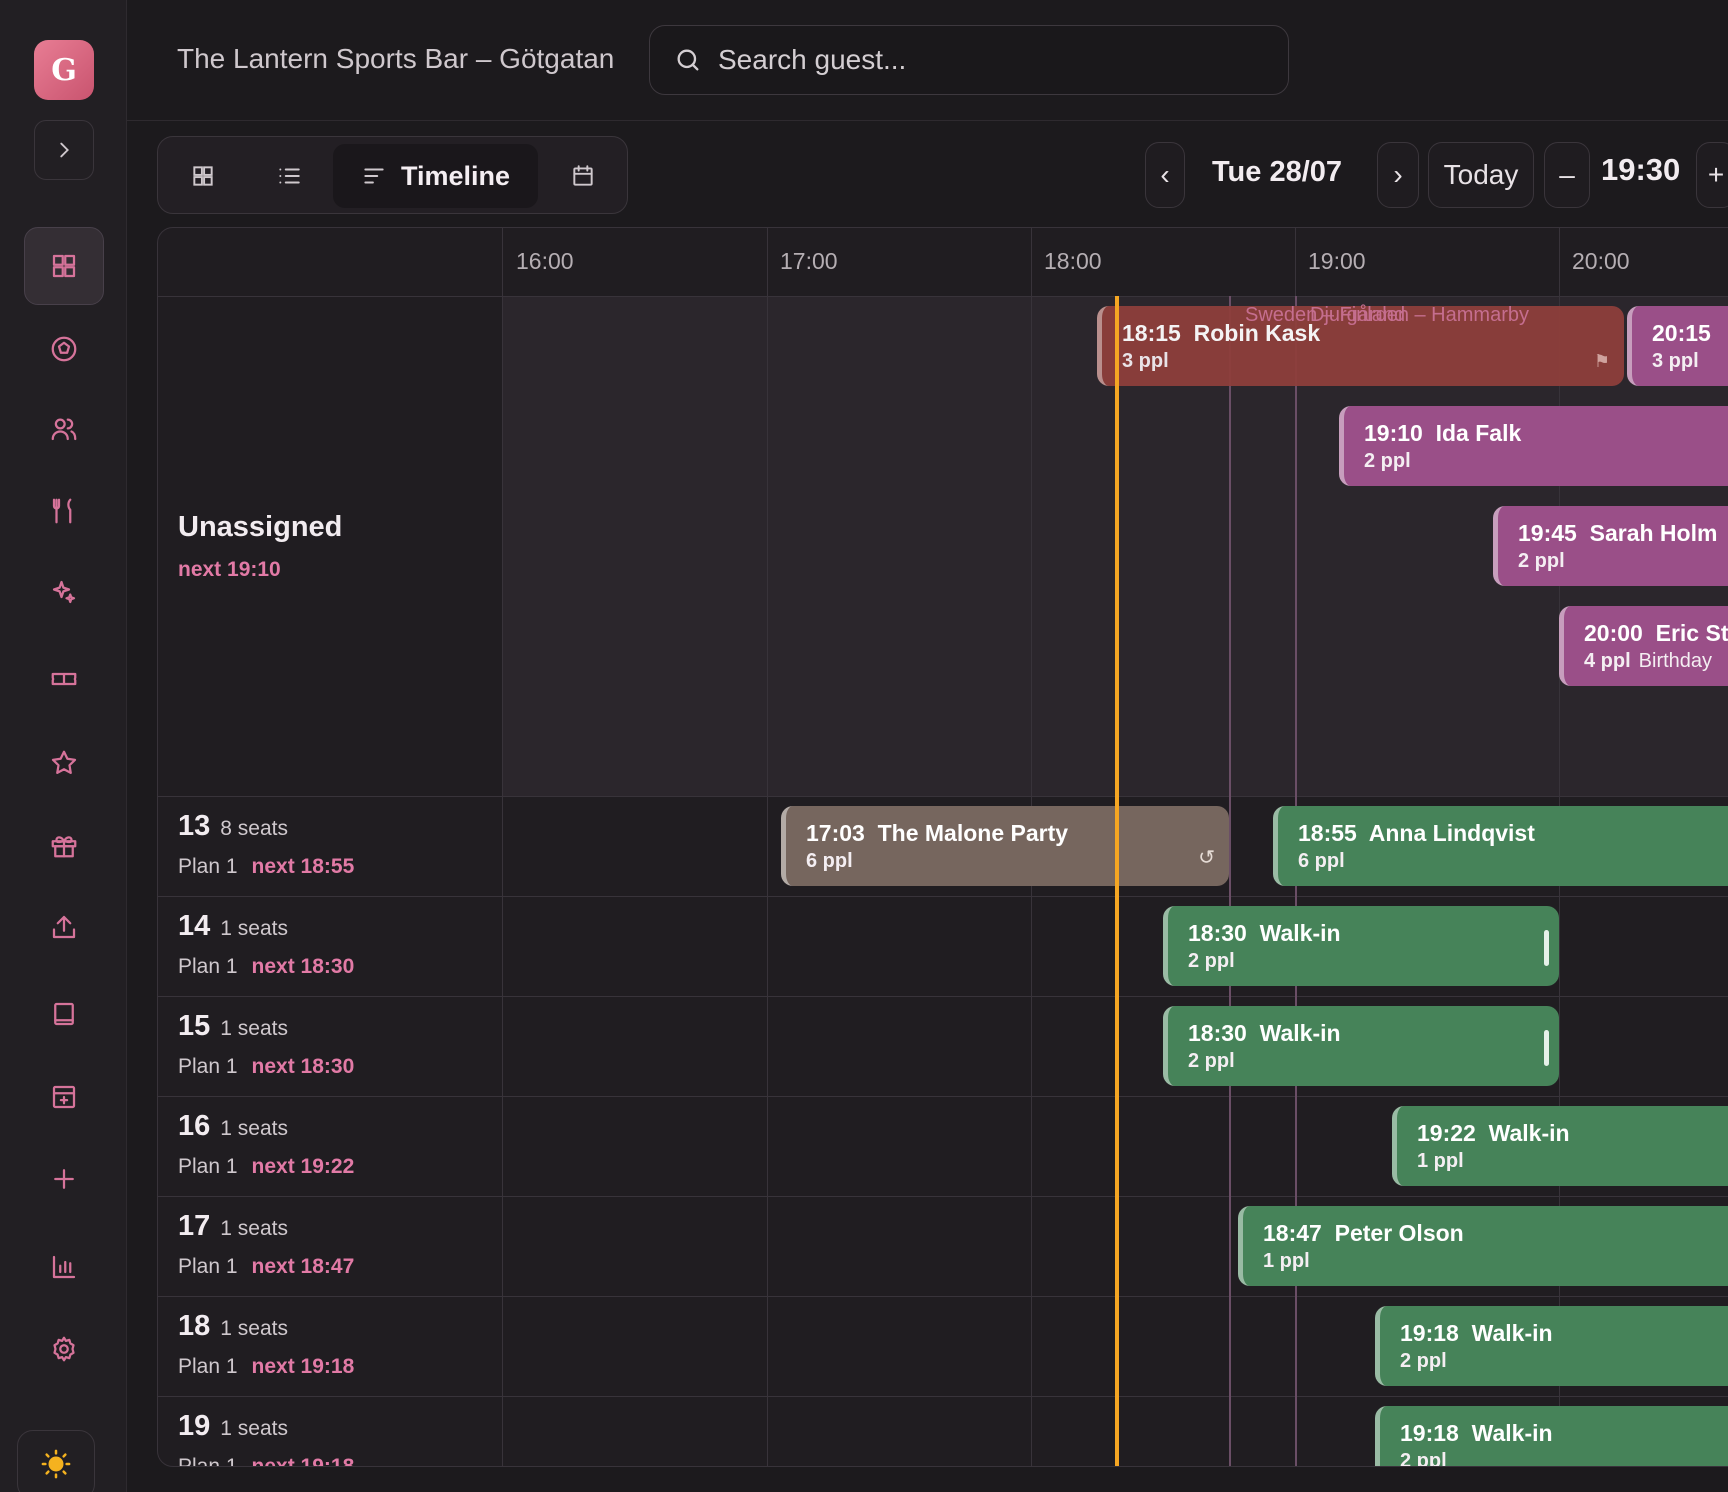 The image size is (1728, 1492). Describe the element at coordinates (194, 1326) in the screenshot. I see `table-number: 18` at that location.